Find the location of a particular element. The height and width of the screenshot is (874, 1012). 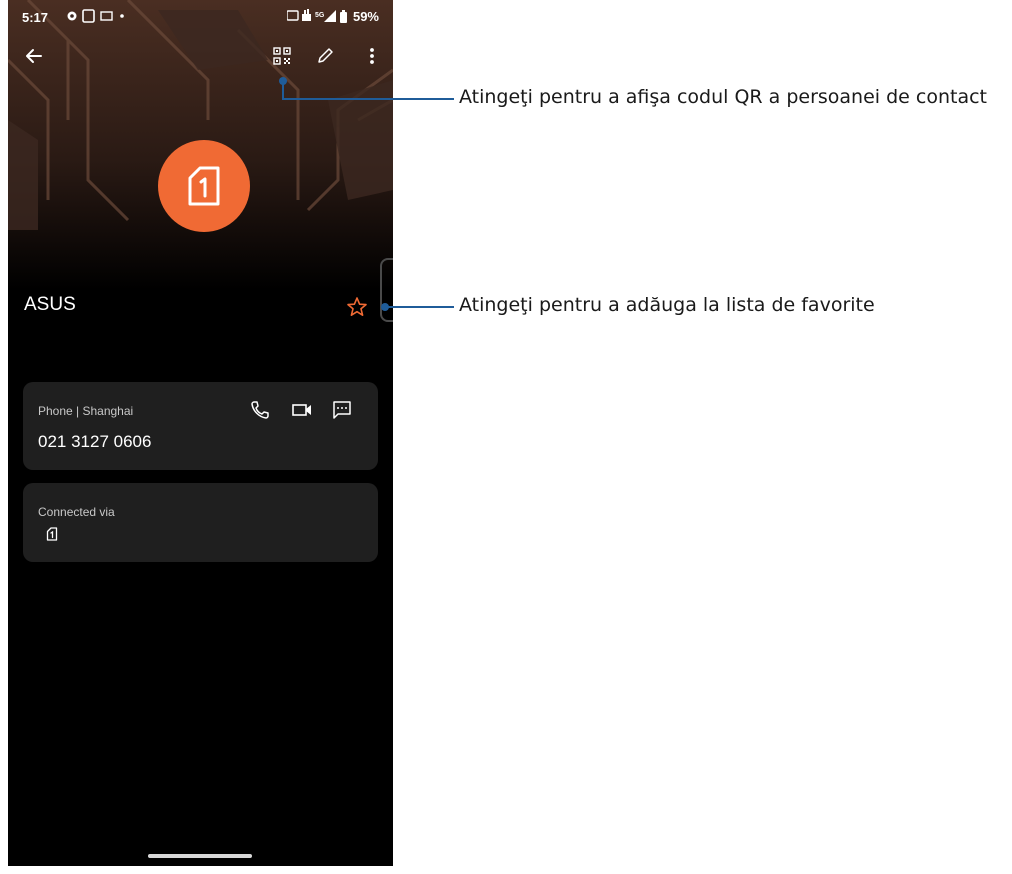

callout-line-qr-horizontal is located at coordinates (368, 99).